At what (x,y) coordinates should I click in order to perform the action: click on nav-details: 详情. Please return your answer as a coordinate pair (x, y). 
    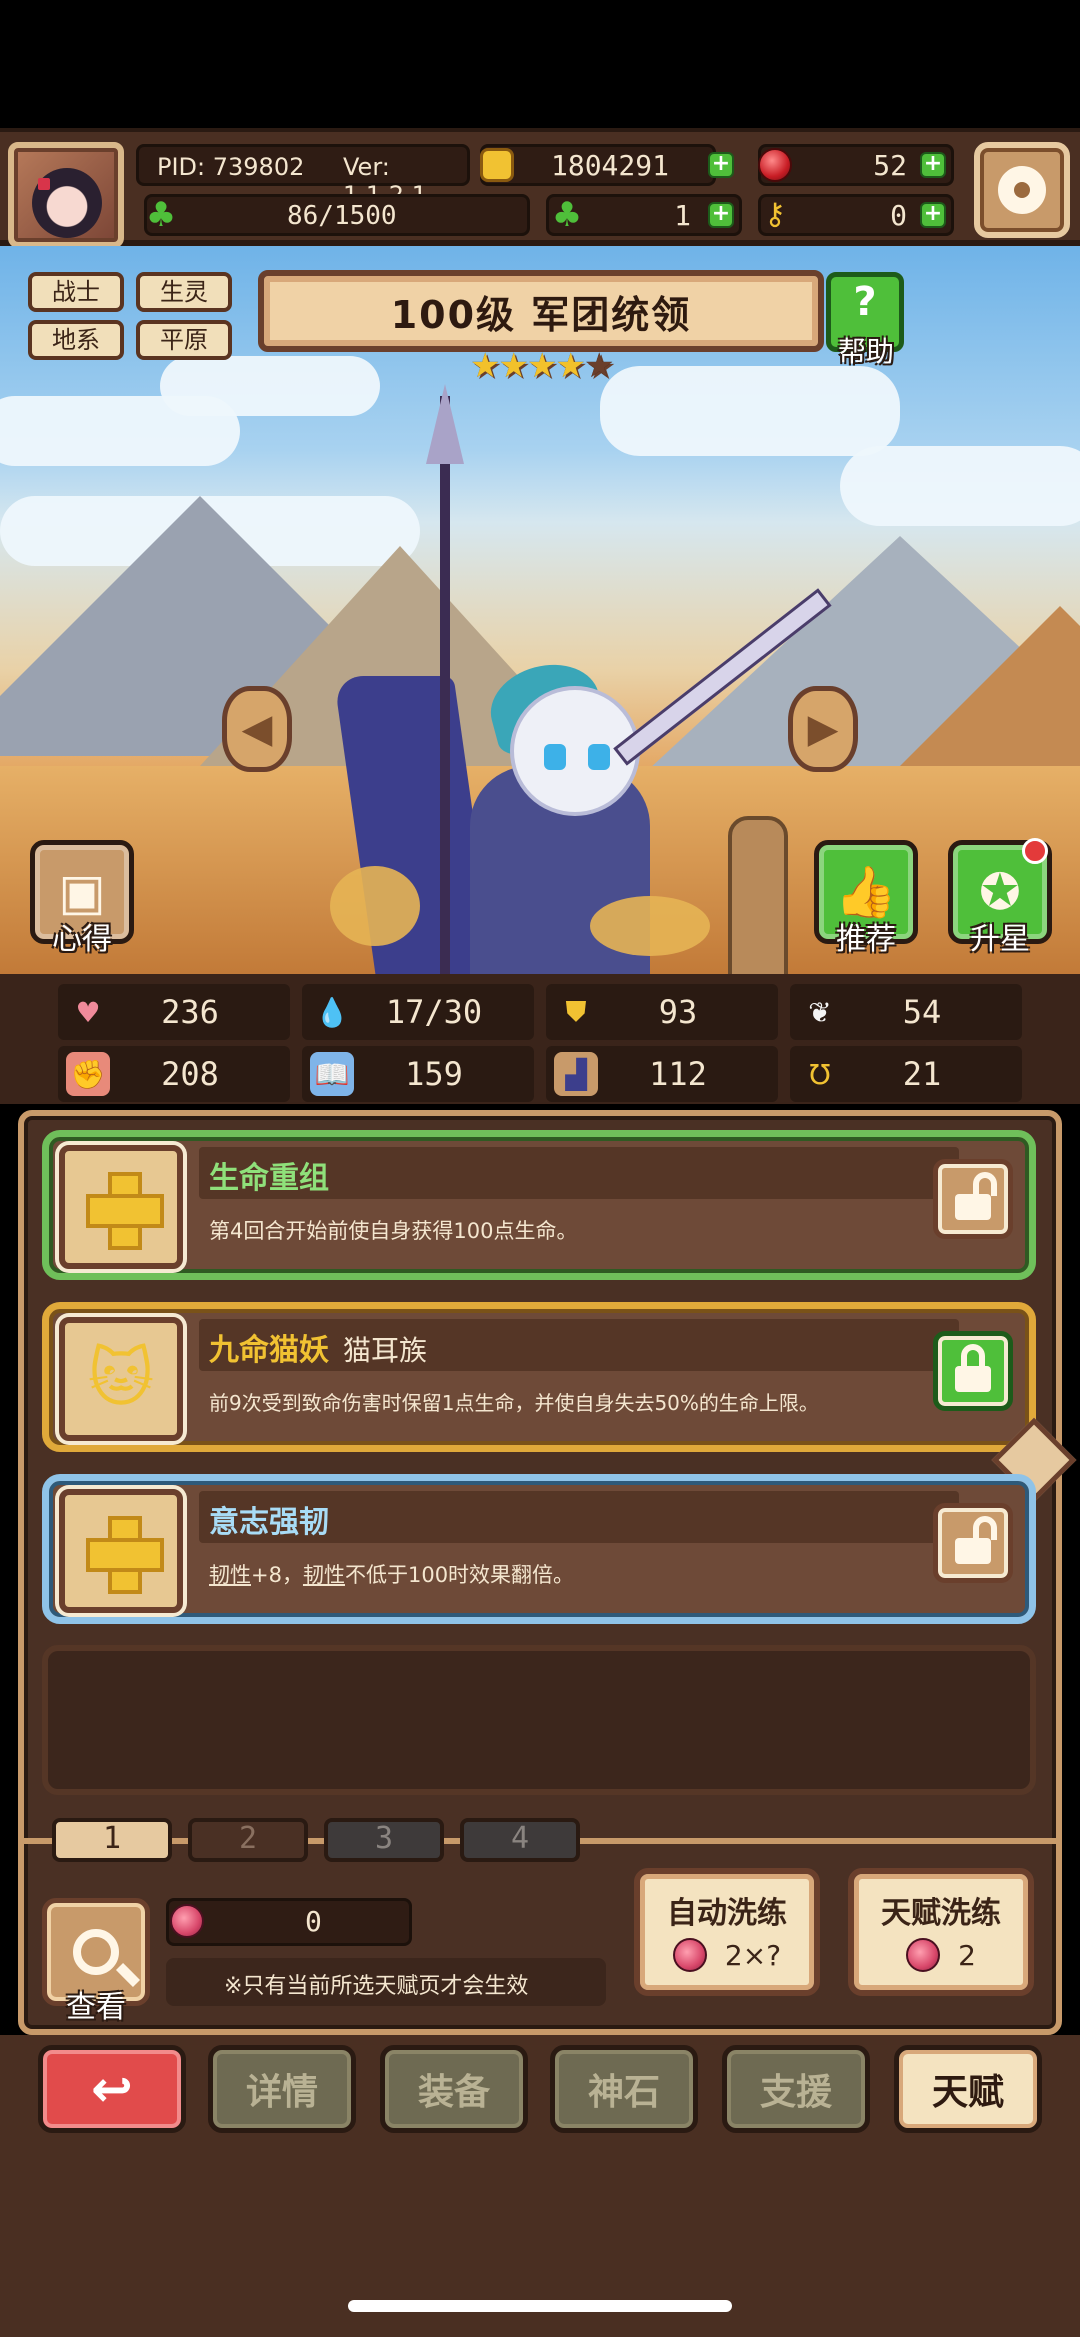
    Looking at the image, I should click on (282, 2089).